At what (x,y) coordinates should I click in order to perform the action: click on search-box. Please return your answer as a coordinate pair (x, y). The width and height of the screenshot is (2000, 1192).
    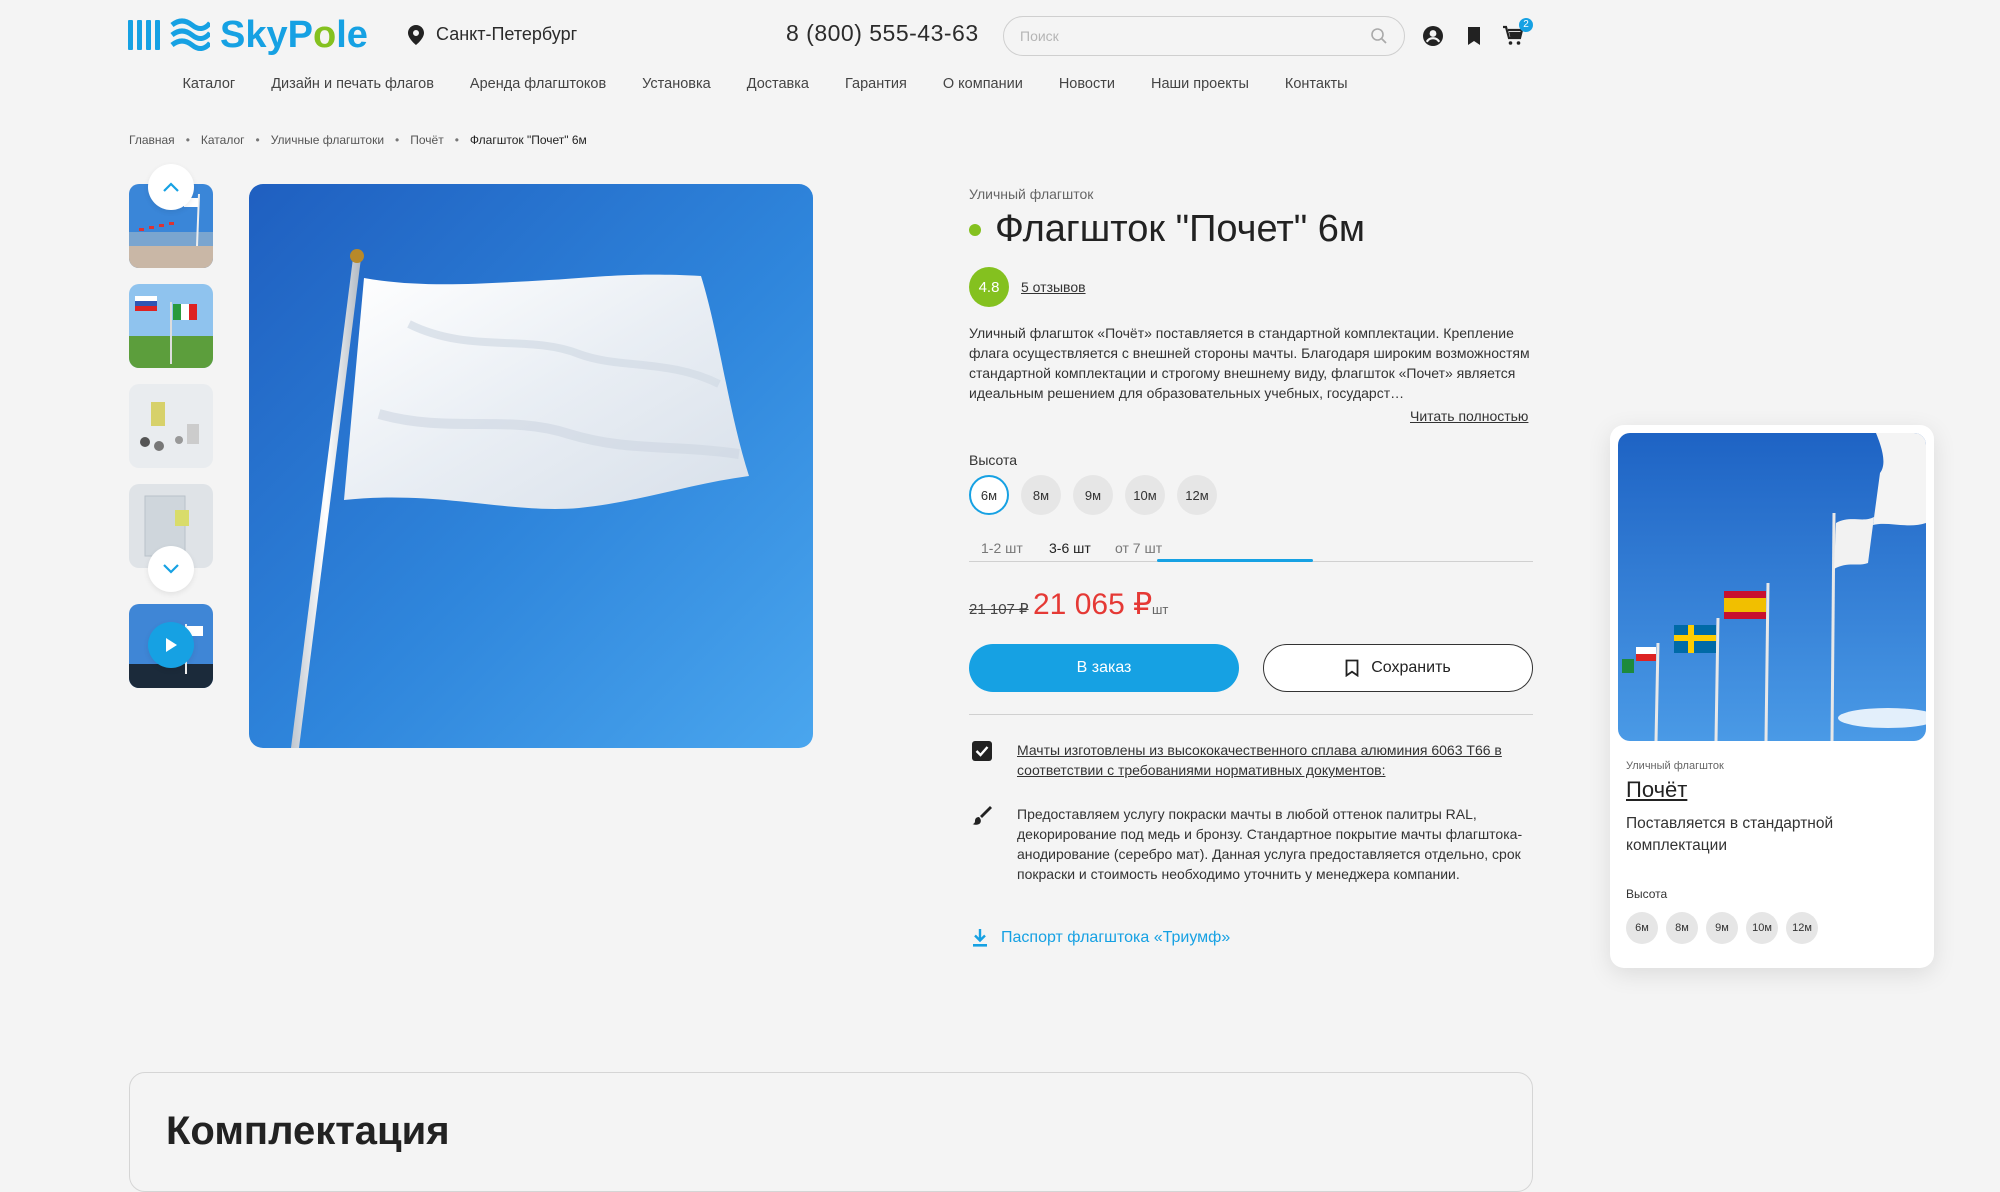
    Looking at the image, I should click on (1204, 36).